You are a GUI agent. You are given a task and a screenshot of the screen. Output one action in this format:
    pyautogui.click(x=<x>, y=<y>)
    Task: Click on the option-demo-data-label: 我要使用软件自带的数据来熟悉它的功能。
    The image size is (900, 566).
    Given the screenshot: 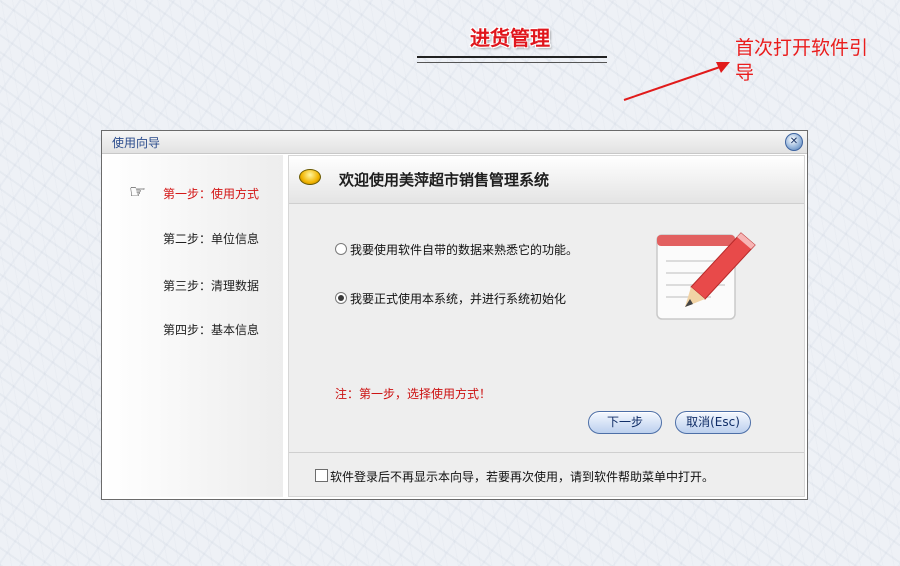 What is the action you would take?
    pyautogui.click(x=464, y=250)
    